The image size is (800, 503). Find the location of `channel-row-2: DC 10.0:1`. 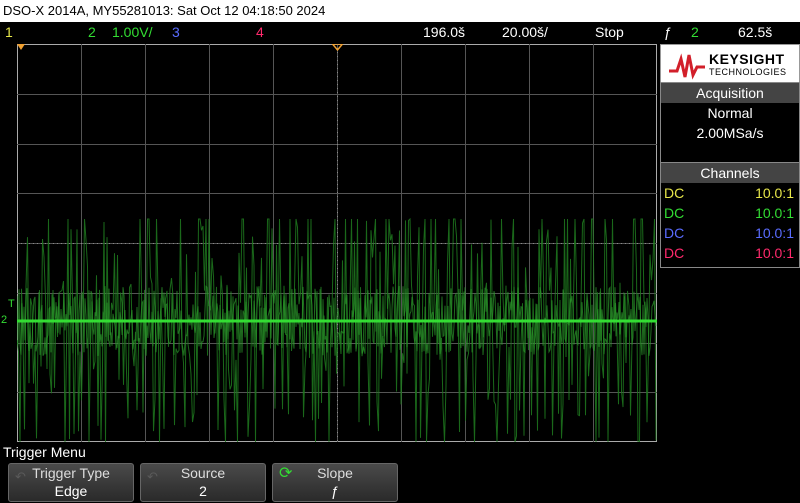

channel-row-2: DC 10.0:1 is located at coordinates (730, 213).